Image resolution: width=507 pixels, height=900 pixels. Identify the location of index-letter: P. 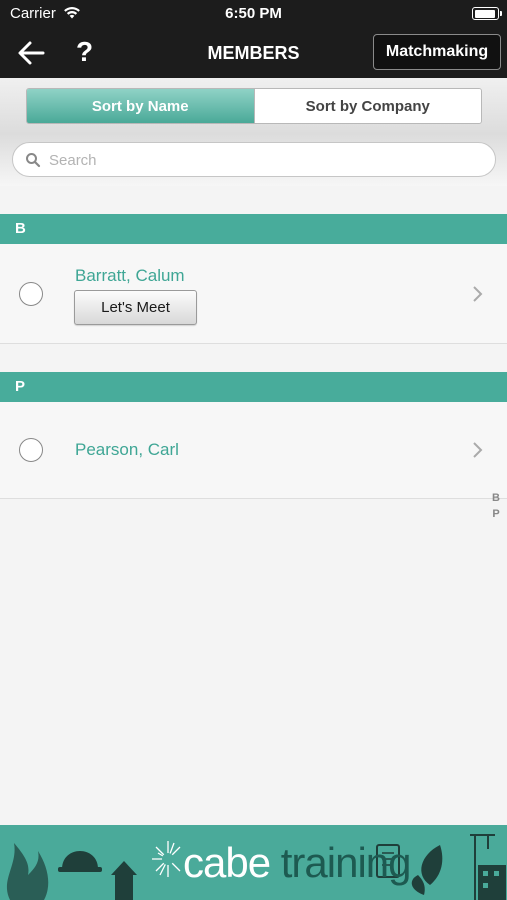
(496, 514).